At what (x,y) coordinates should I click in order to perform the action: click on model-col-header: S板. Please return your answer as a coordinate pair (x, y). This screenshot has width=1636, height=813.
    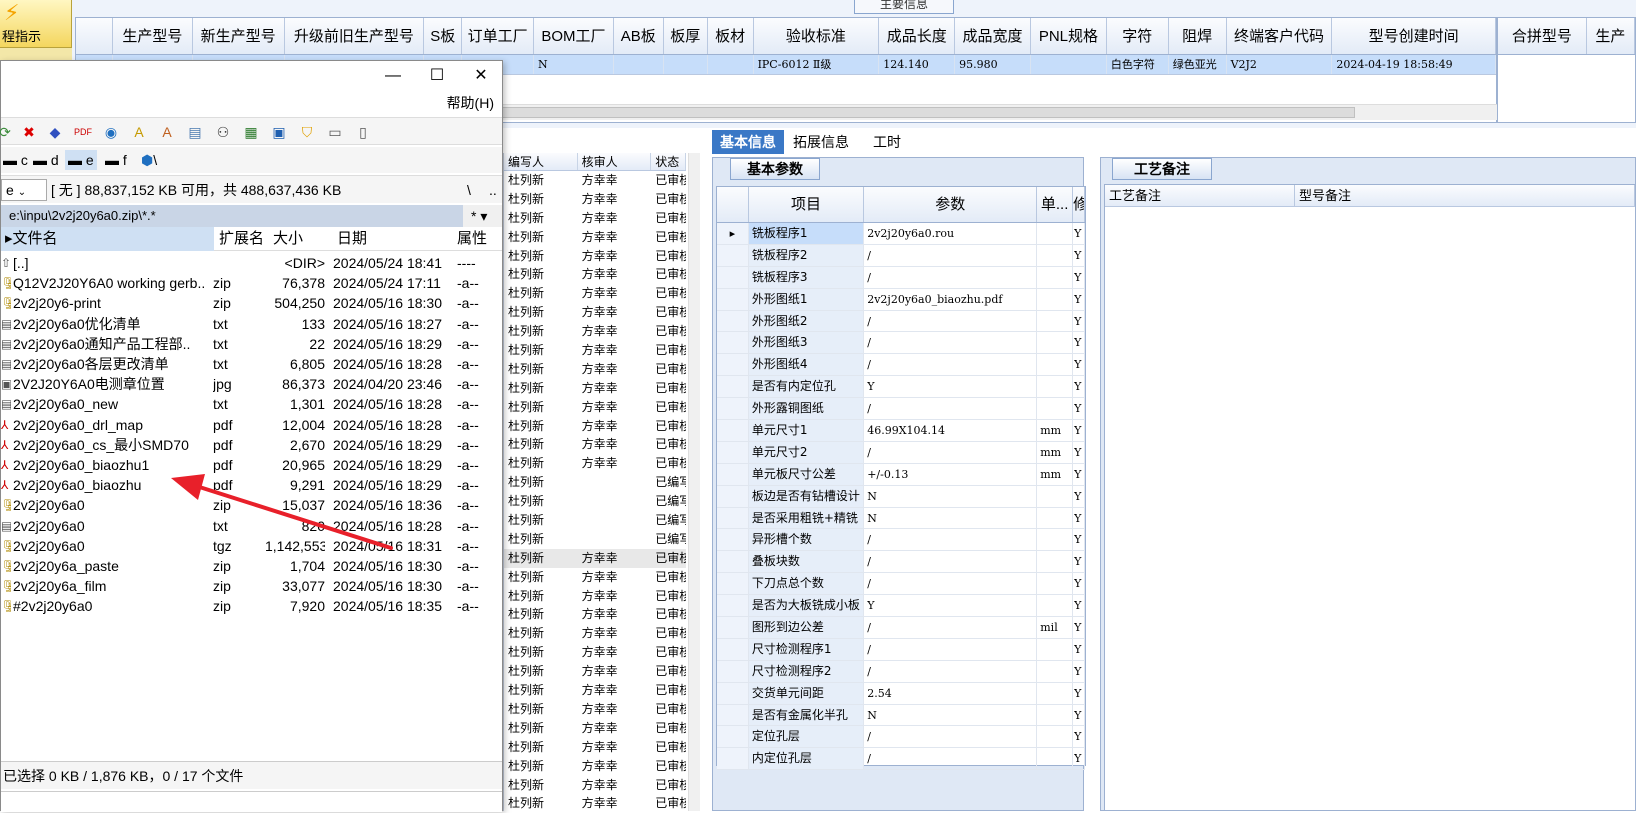
    Looking at the image, I should click on (443, 36).